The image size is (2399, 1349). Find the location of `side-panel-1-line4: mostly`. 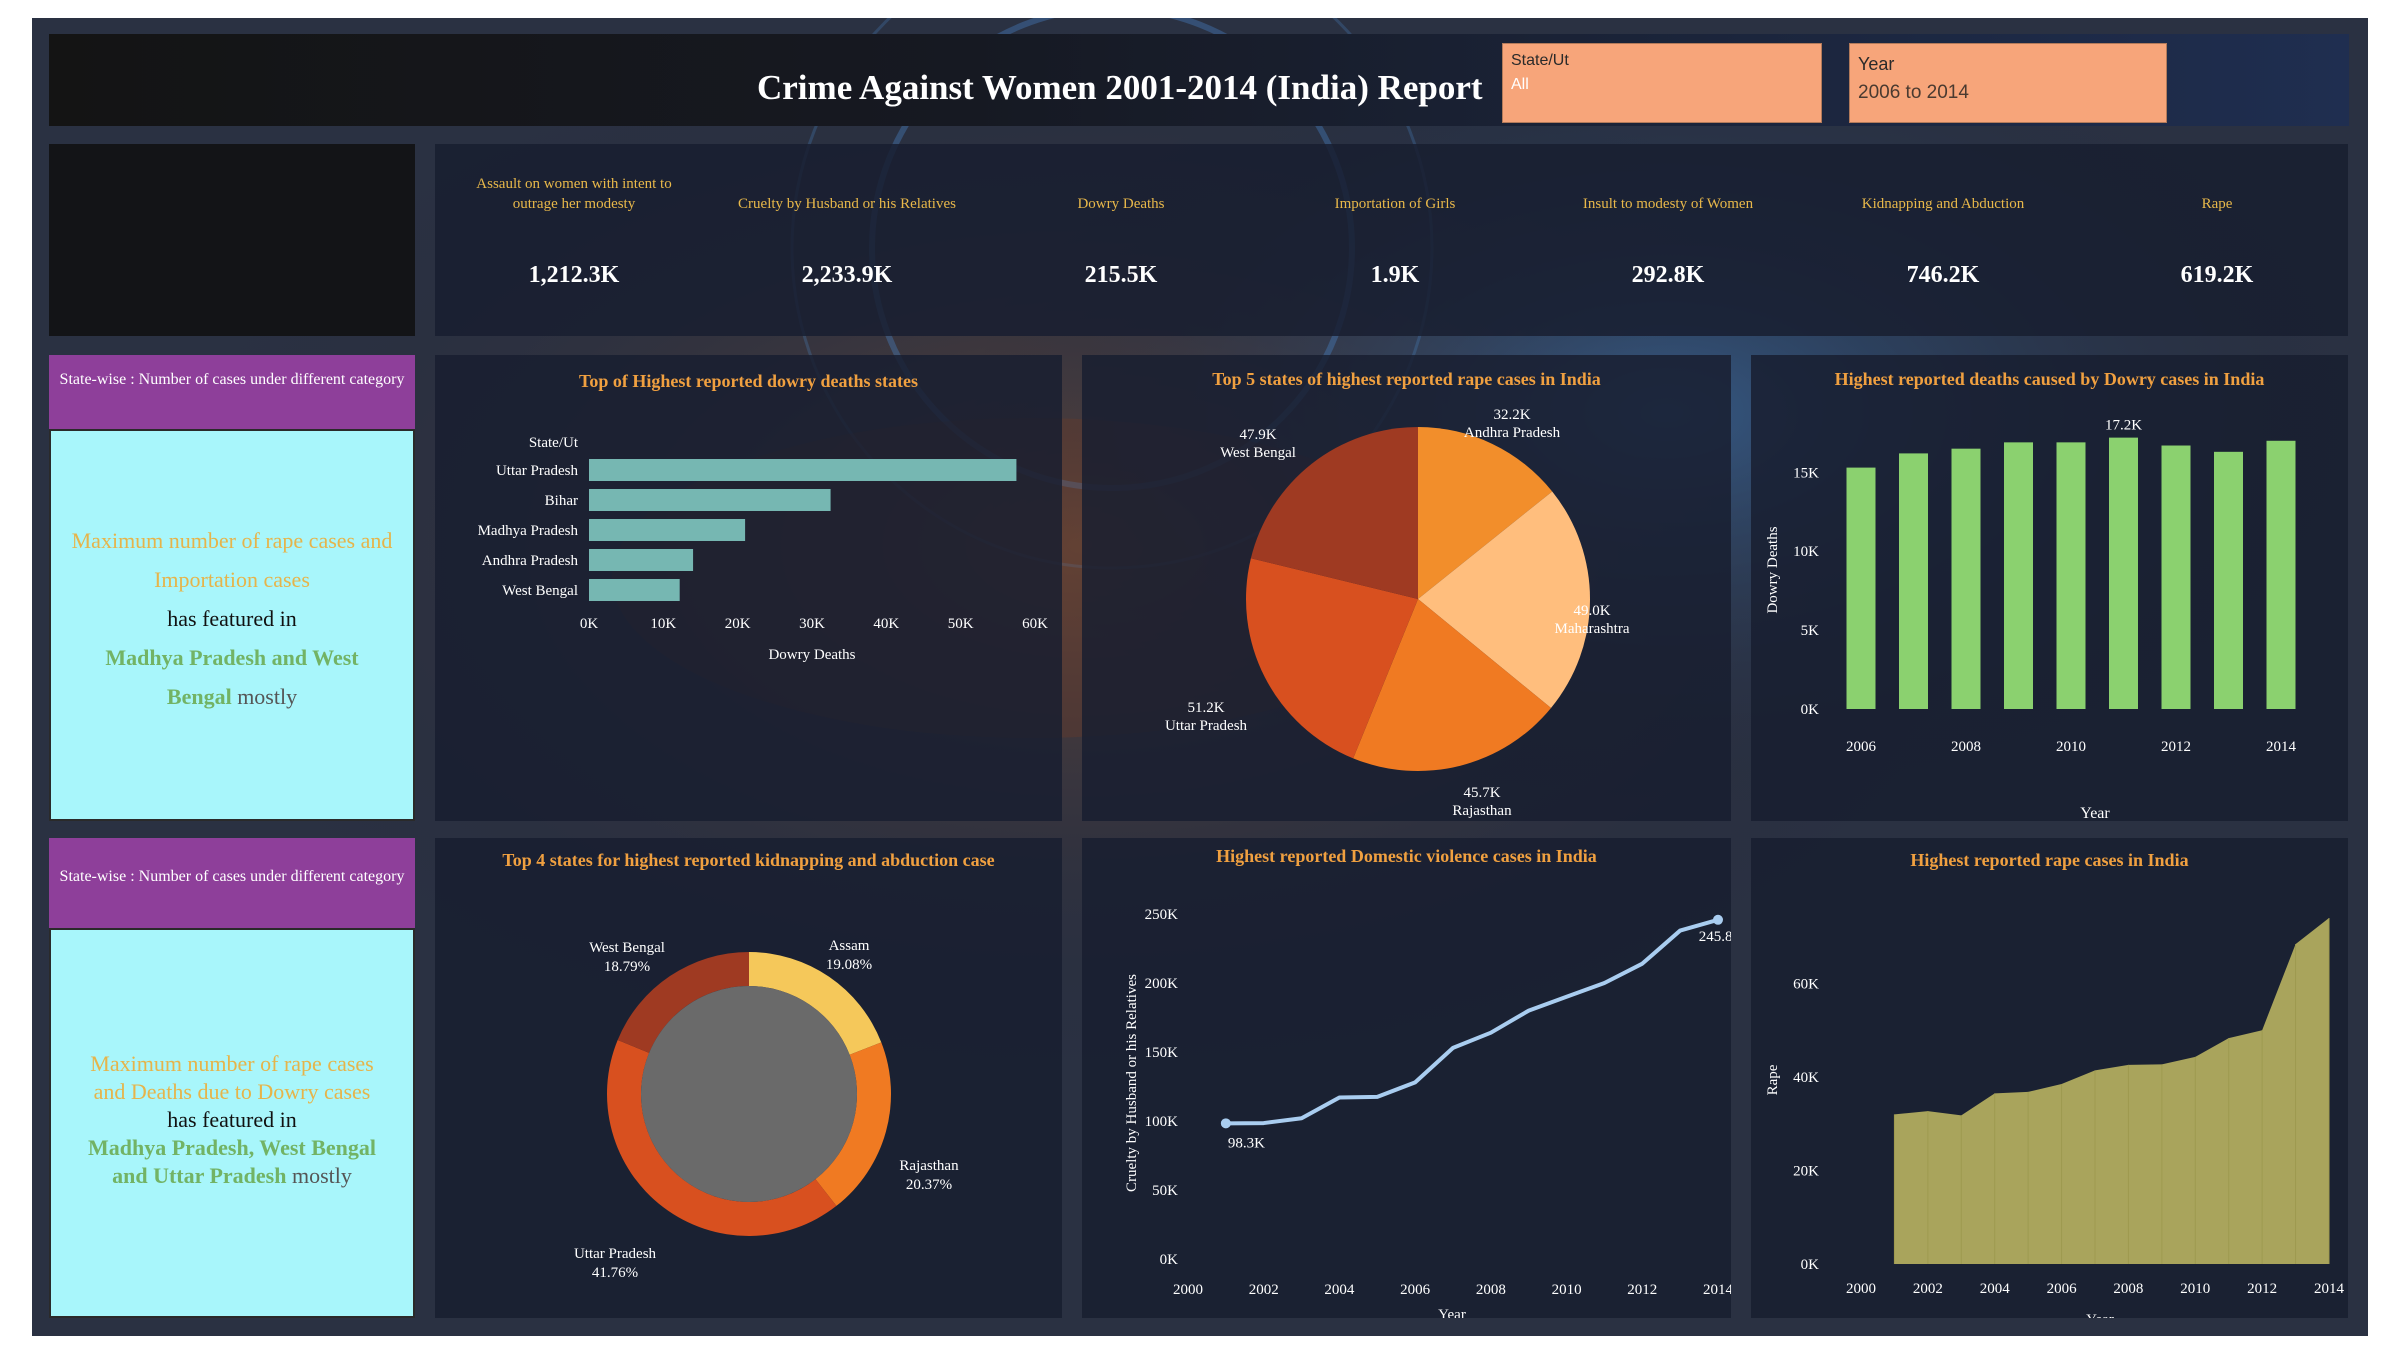

side-panel-1-line4: mostly is located at coordinates (267, 696).